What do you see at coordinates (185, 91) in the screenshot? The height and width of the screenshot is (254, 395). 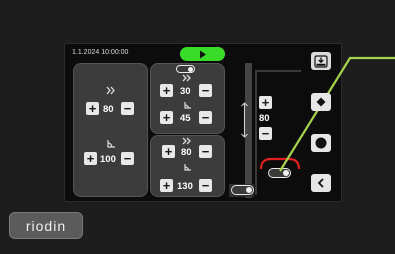 I see `right-top-value-1: 30` at bounding box center [185, 91].